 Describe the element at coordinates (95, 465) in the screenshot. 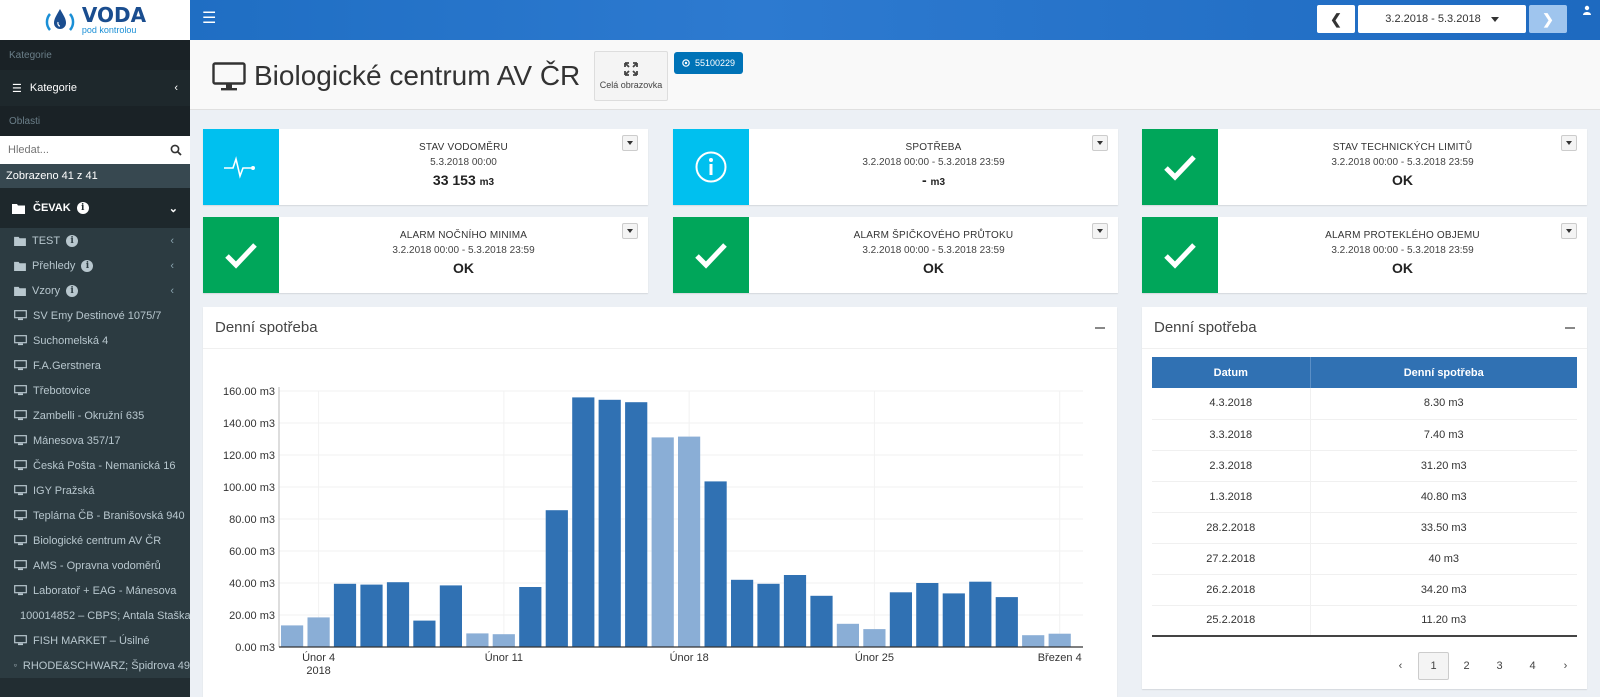

I see `sidebar-site-item: Česká Pošta - Nemanická 16` at that location.